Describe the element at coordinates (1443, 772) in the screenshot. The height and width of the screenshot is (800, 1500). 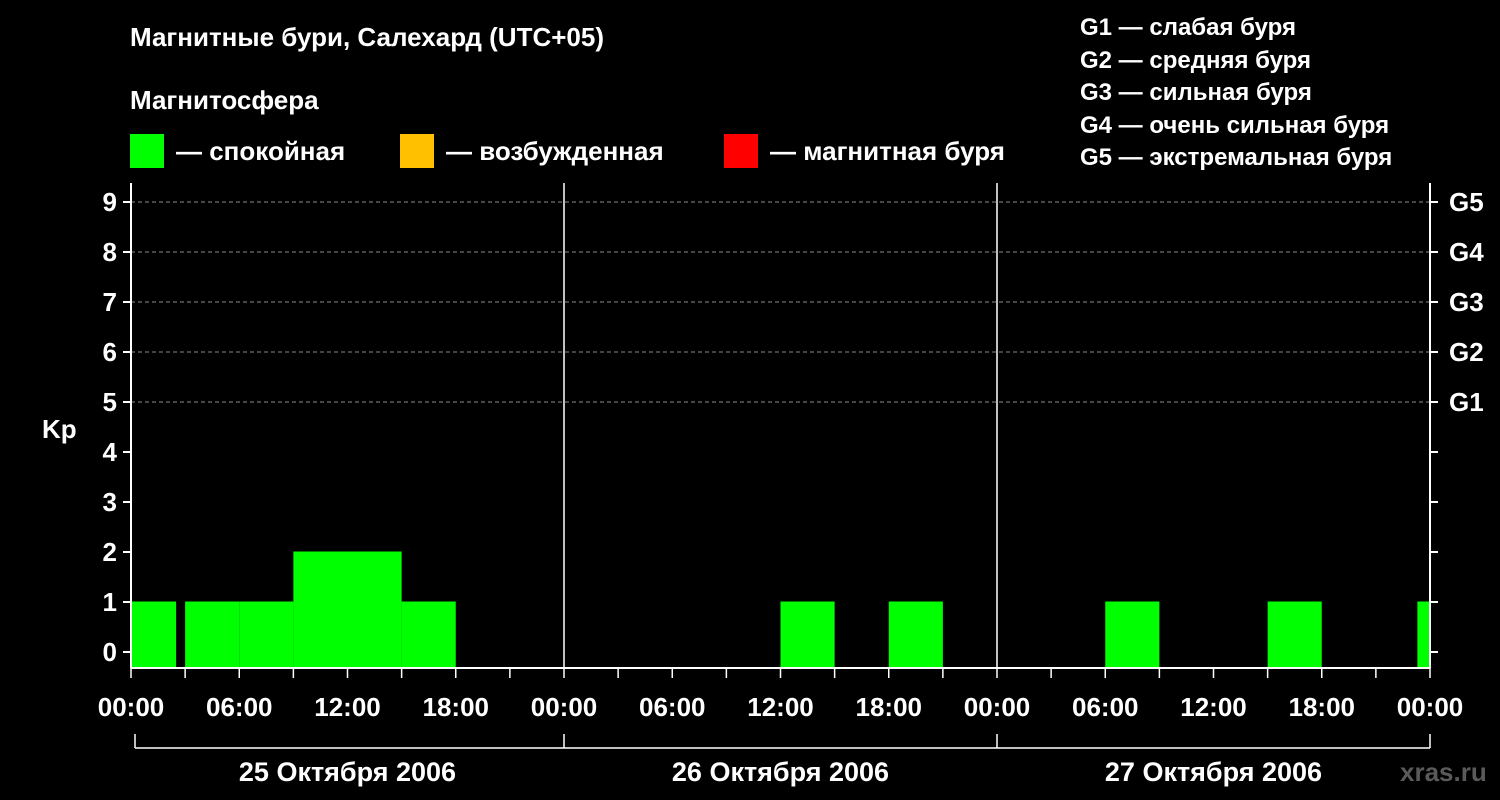
I see `watermark: xras.ru` at that location.